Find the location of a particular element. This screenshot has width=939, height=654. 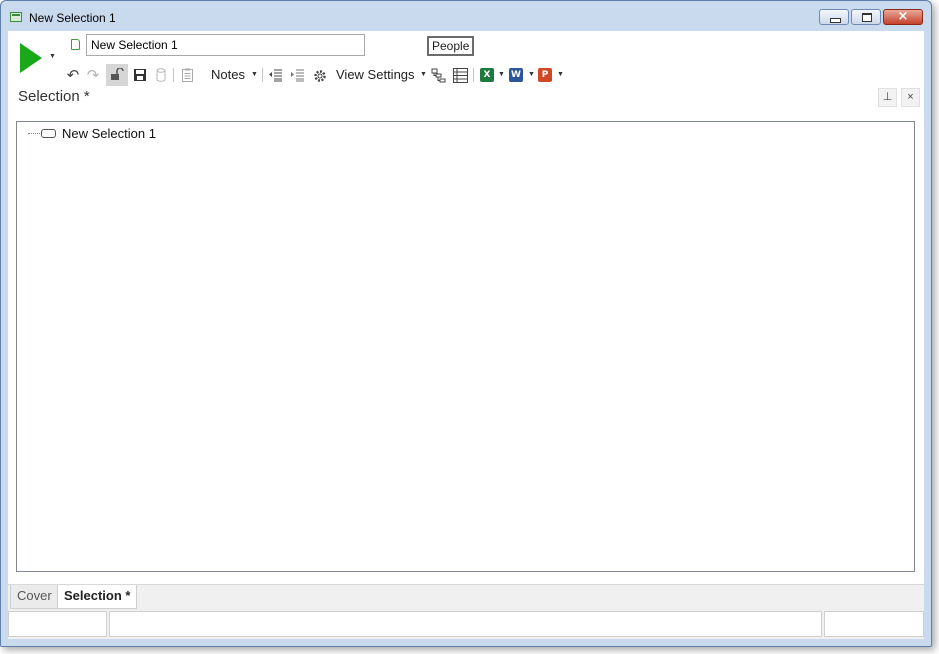

table-view-icon is located at coordinates (460, 75).